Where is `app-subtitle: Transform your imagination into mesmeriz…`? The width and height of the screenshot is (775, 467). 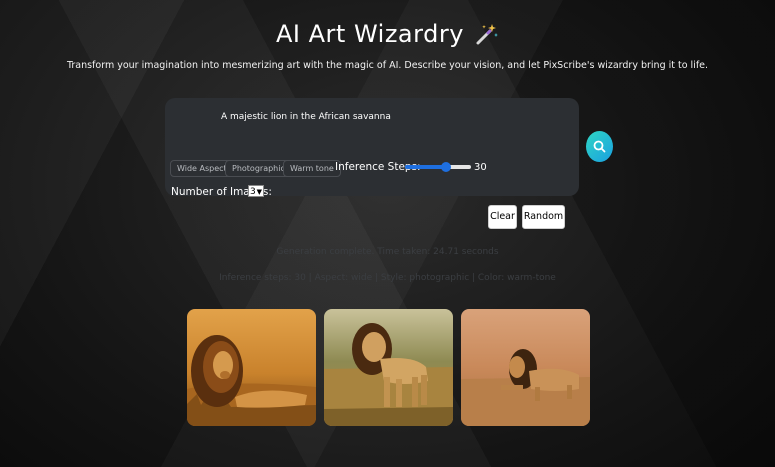 app-subtitle: Transform your imagination into mesmeriz… is located at coordinates (387, 65).